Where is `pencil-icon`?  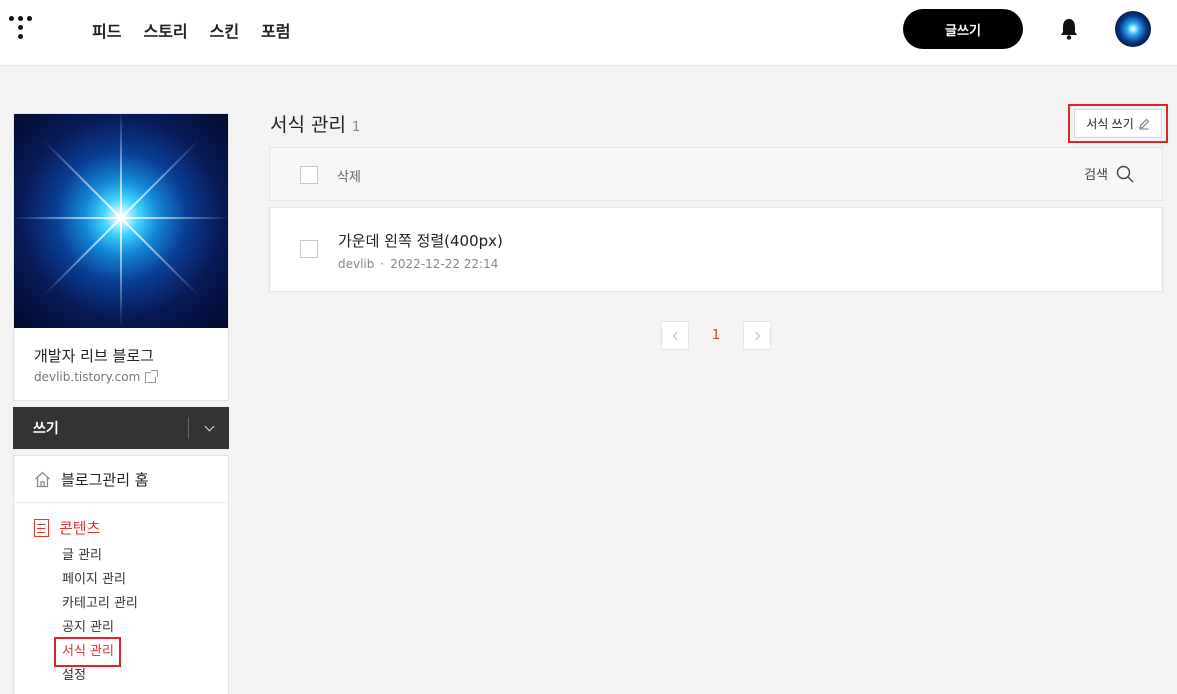
pencil-icon is located at coordinates (1144, 123).